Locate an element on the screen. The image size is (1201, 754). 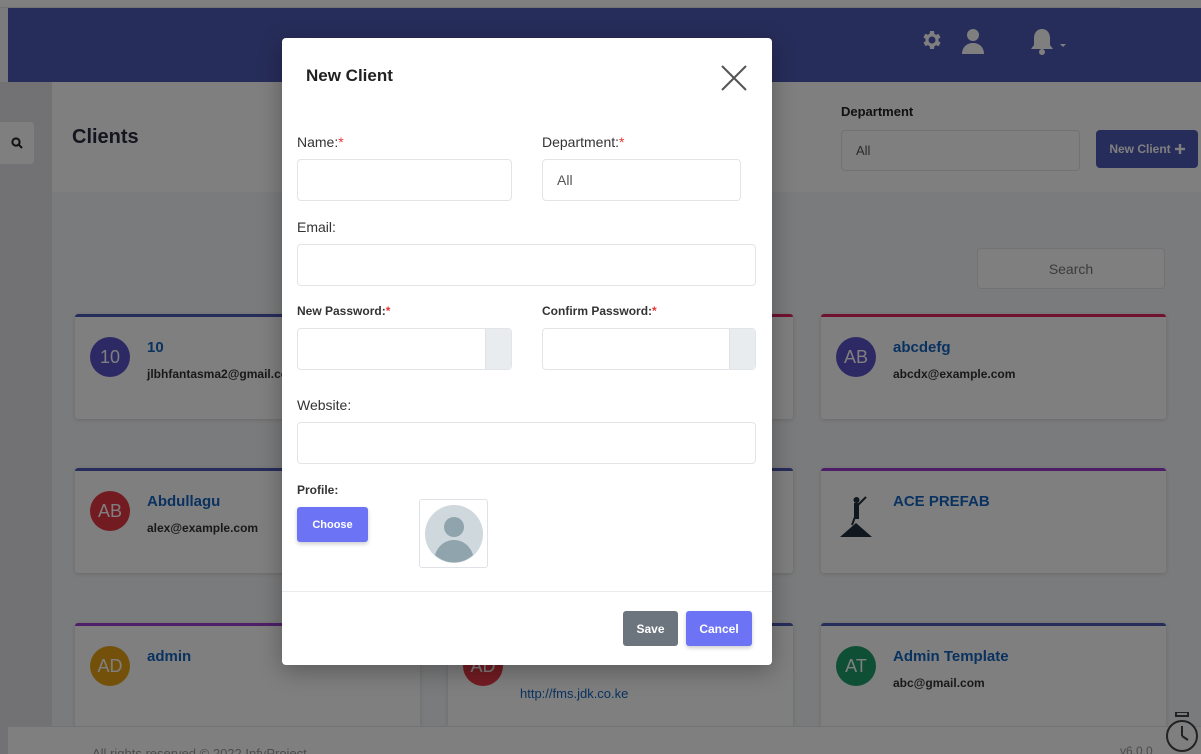
name-label-text: Name: is located at coordinates (318, 142).